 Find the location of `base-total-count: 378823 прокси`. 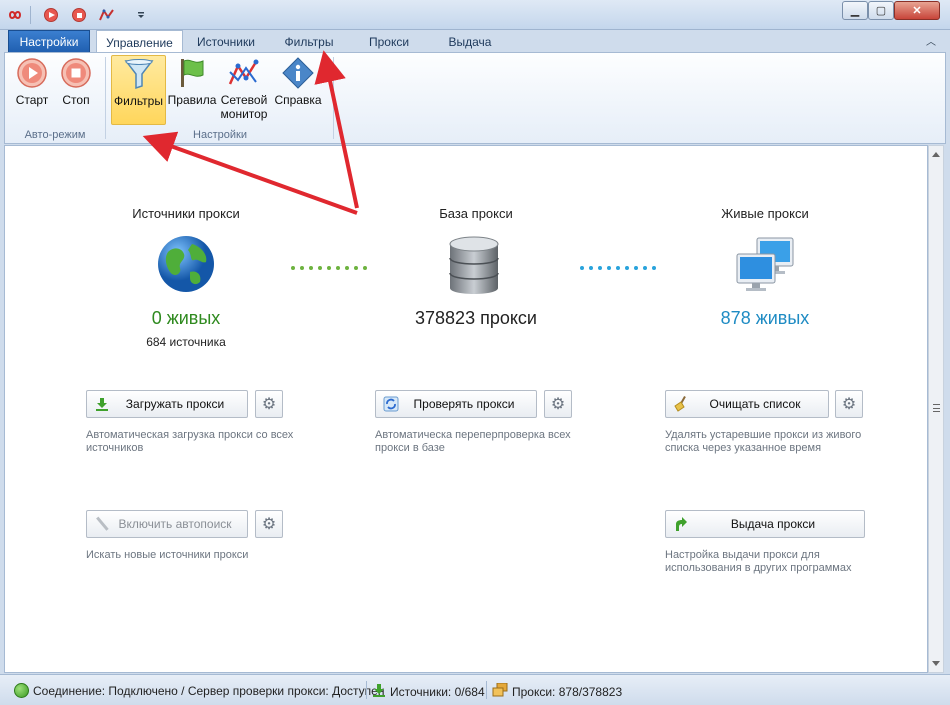

base-total-count: 378823 прокси is located at coordinates (476, 318).